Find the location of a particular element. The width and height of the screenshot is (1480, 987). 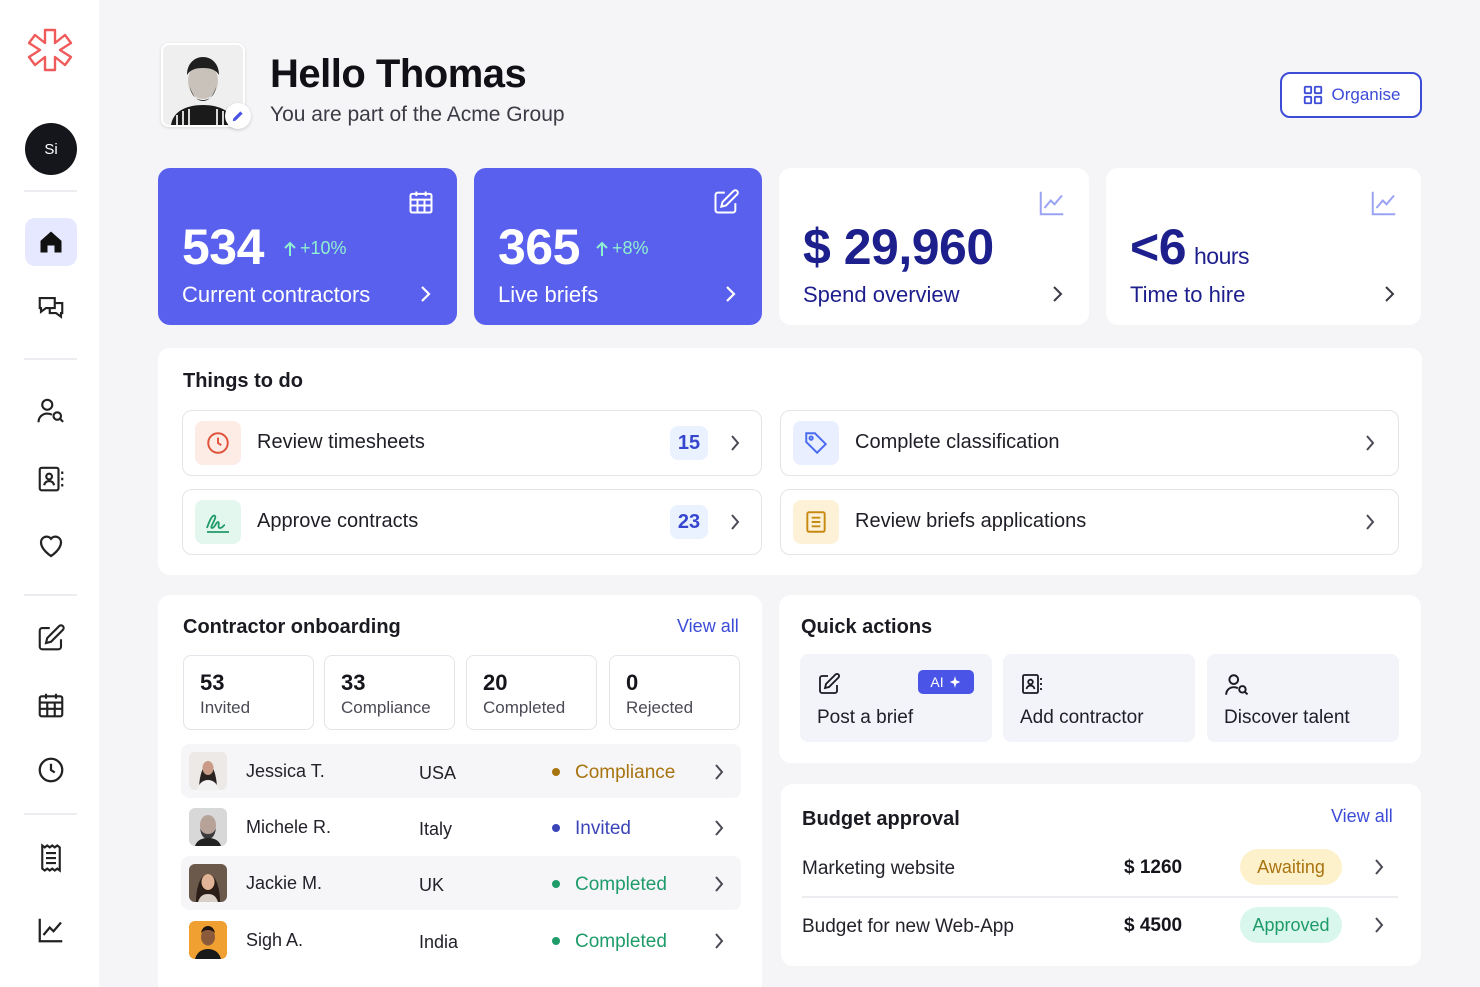

stat-value-unit: hours is located at coordinates (1222, 256).